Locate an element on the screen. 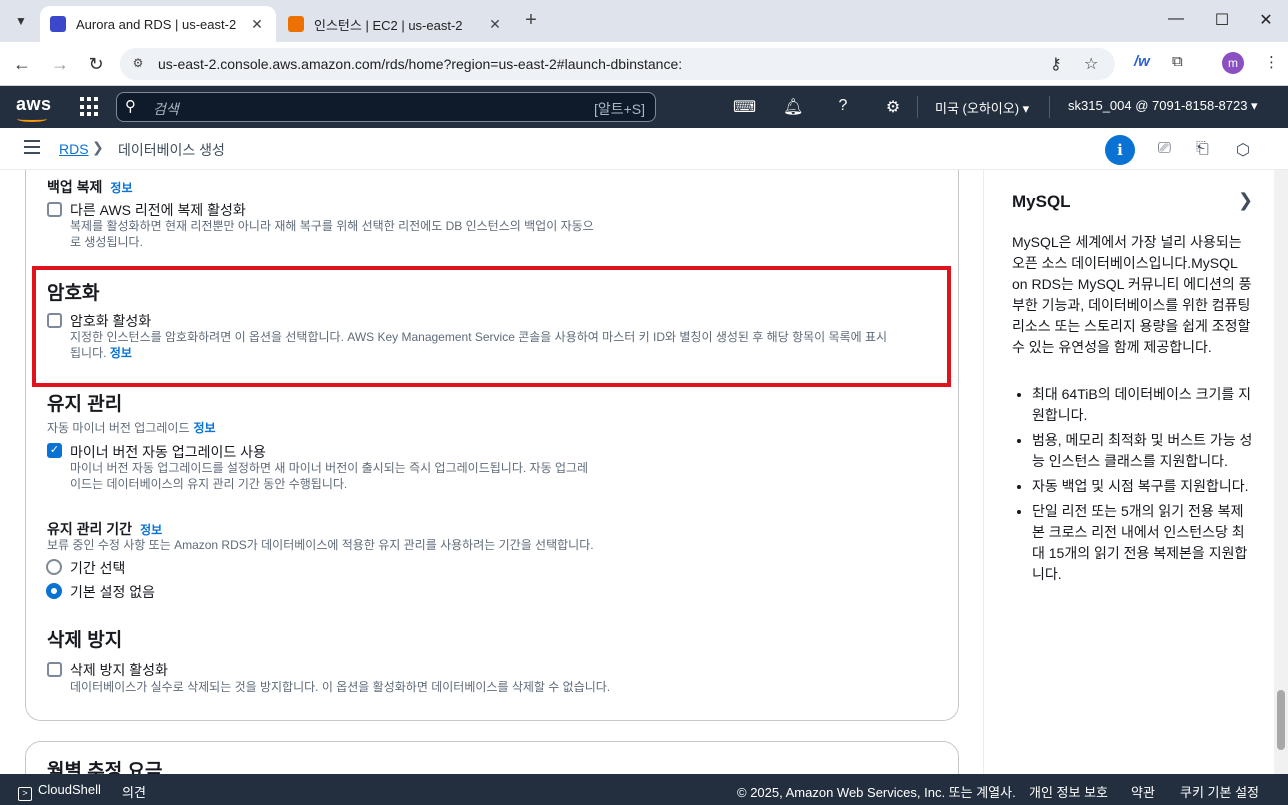  auto-minor-upgrade-subtitle: 자동 마이너 버전 업그레이드 정보 is located at coordinates (131, 428).